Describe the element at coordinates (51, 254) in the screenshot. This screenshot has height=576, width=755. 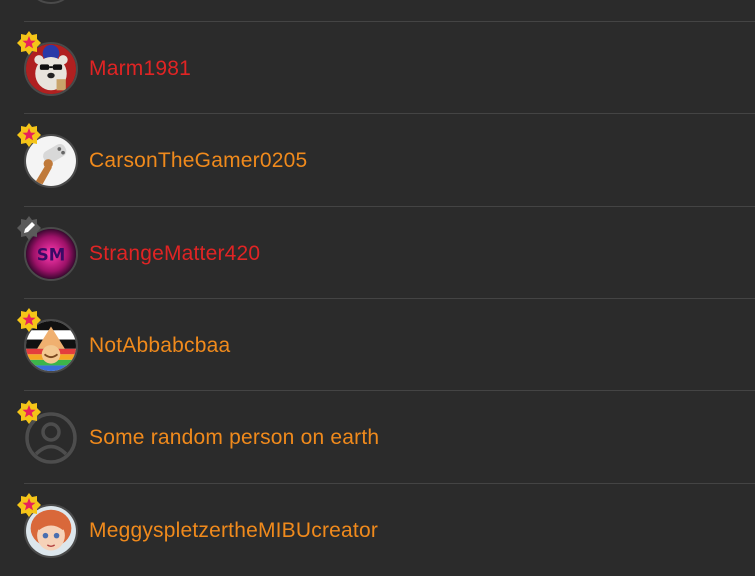
I see `svg-text: SM` at that location.